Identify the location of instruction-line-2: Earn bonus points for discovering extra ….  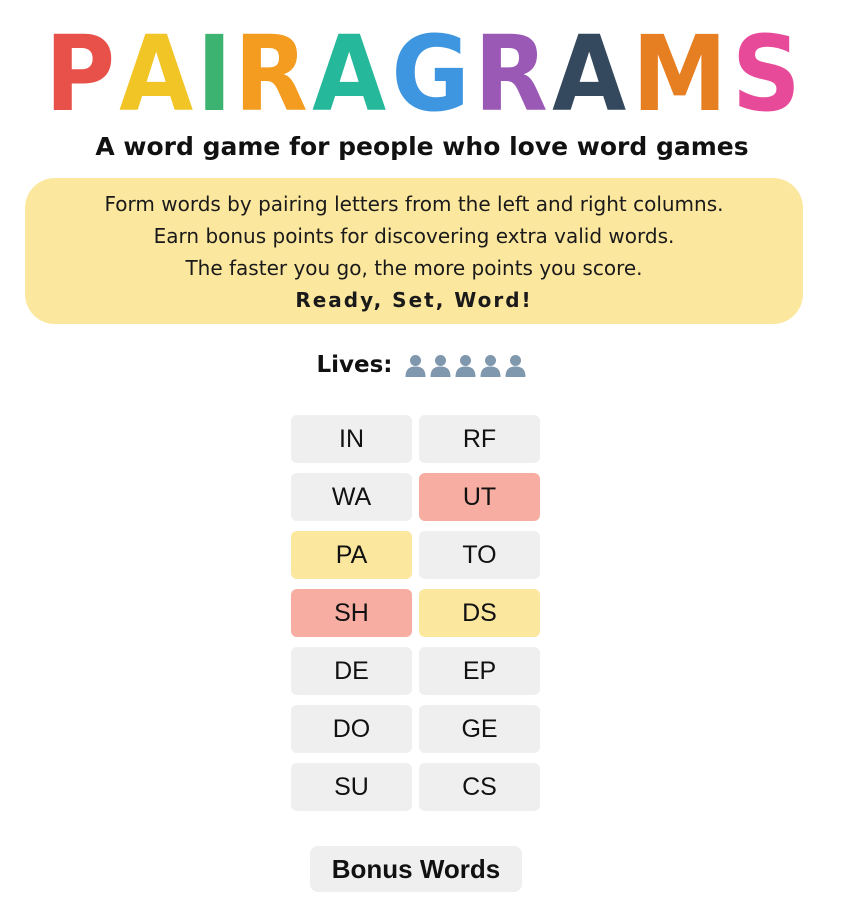
(414, 236).